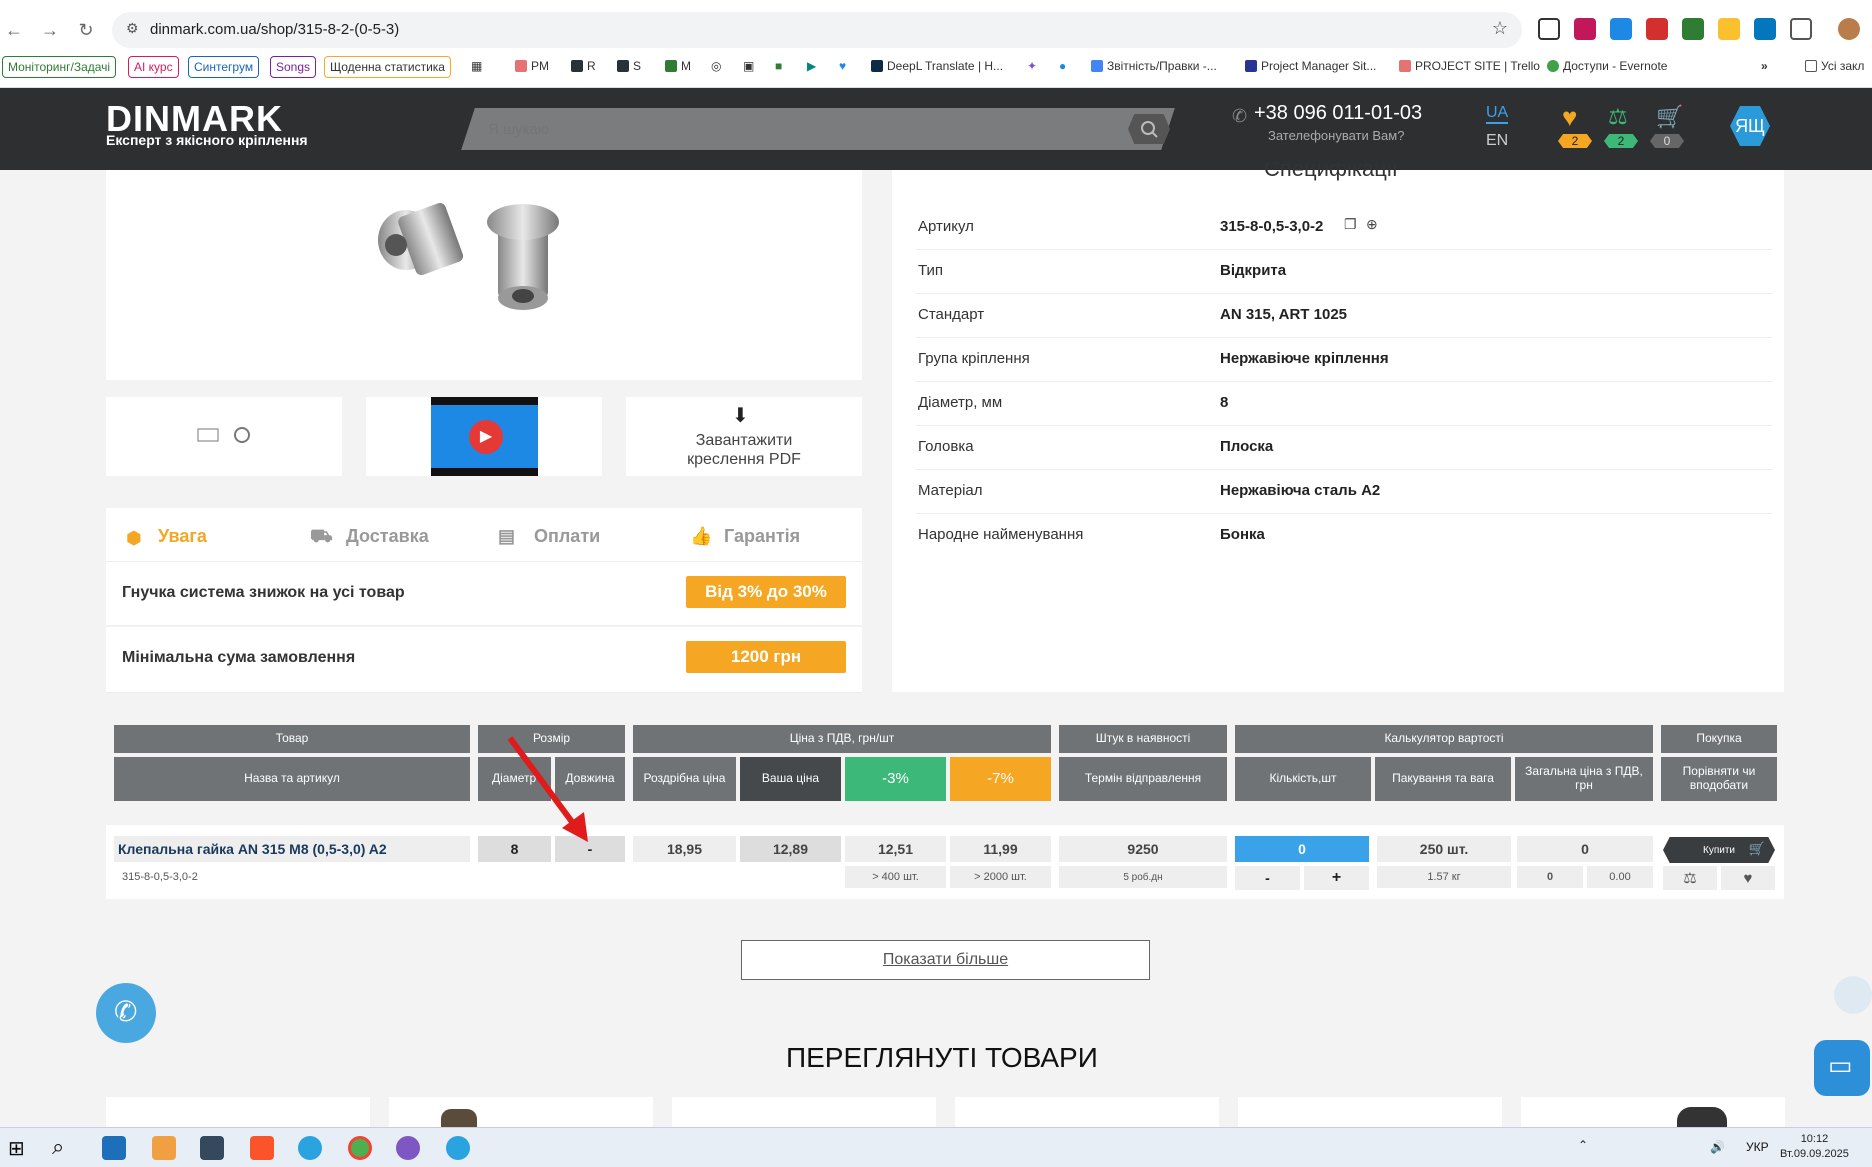 The image size is (1872, 1167). What do you see at coordinates (224, 67) in the screenshot?
I see `bookmark-item: Синтегрум` at bounding box center [224, 67].